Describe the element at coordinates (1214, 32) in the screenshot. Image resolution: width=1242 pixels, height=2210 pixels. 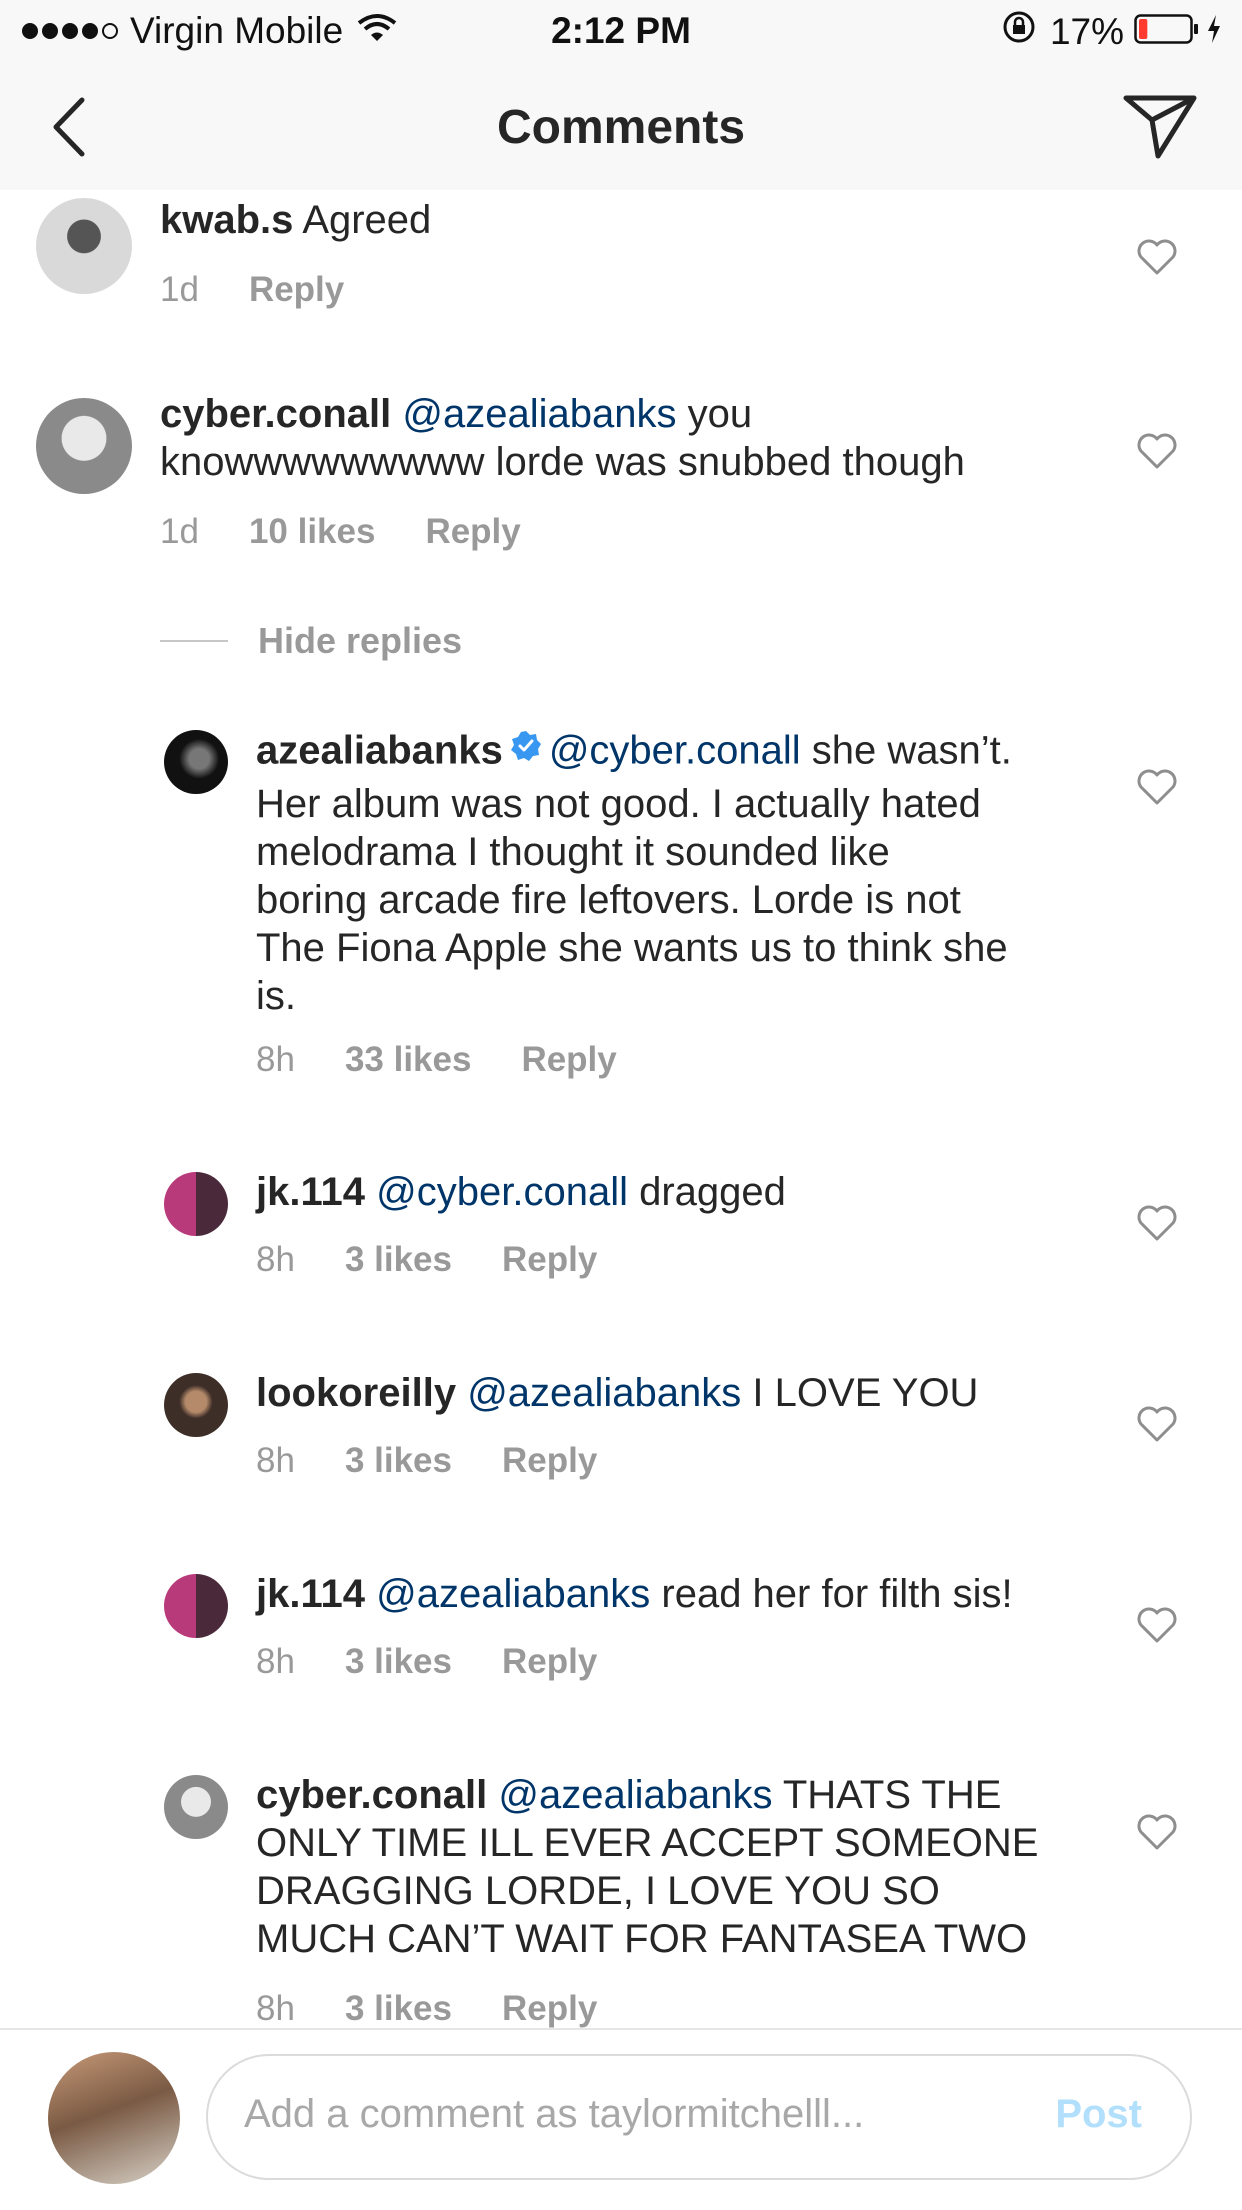
I see `charging-bolt-icon` at that location.